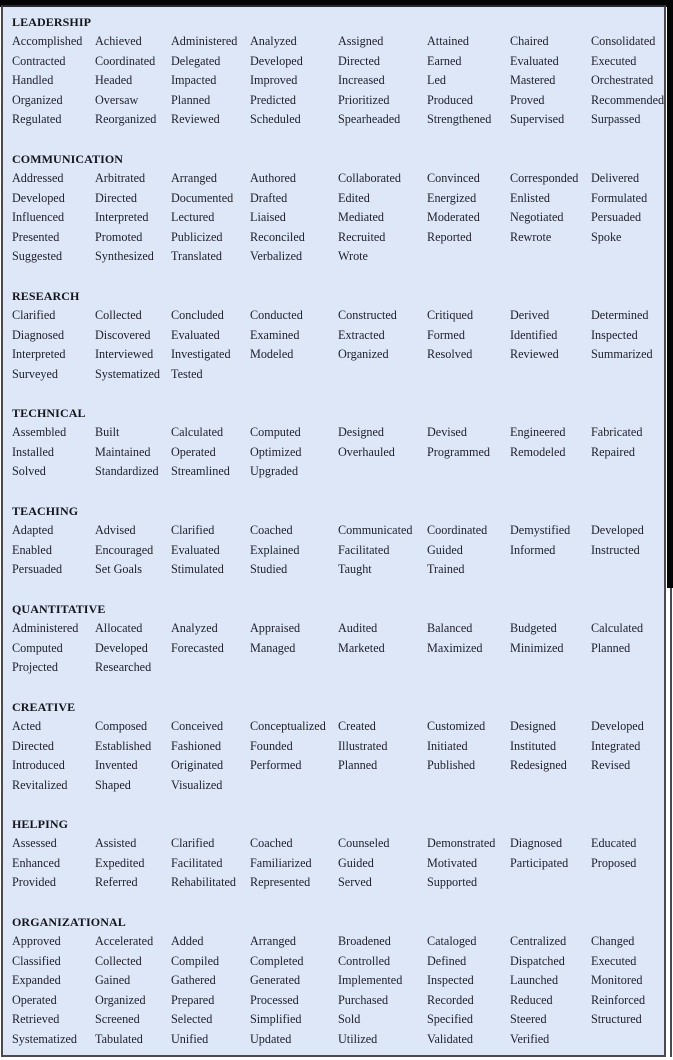  Describe the element at coordinates (537, 960) in the screenshot. I see `verb-cell: Dispatched` at that location.